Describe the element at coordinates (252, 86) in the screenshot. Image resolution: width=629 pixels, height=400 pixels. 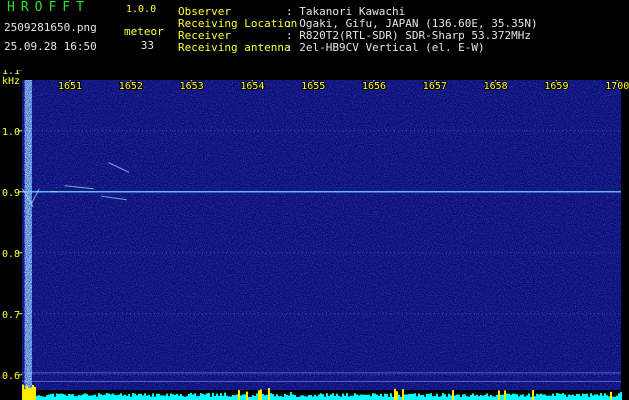
I see `x-tick-label: 1654` at that location.